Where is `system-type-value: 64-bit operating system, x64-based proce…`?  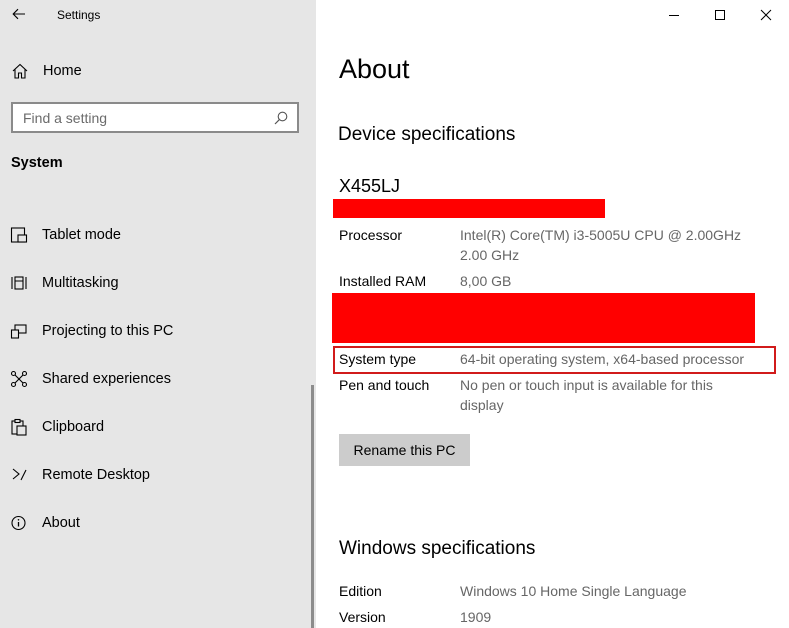
system-type-value: 64-bit operating system, x64-based proce… is located at coordinates (602, 359).